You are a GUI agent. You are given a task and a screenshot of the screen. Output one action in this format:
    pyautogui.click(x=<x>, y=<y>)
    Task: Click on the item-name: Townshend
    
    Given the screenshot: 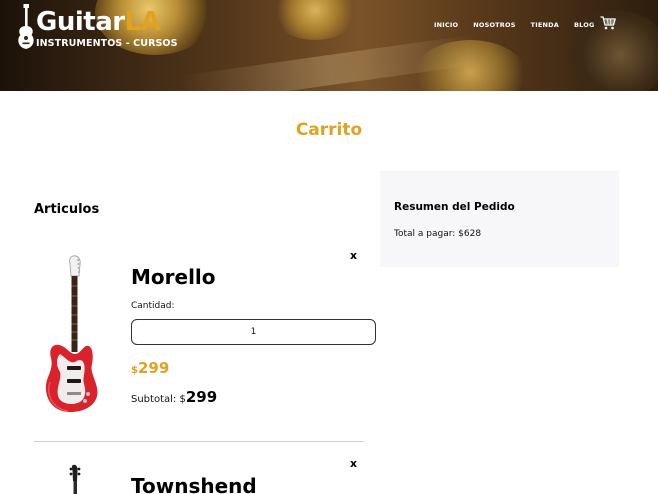 What is the action you would take?
    pyautogui.click(x=194, y=484)
    